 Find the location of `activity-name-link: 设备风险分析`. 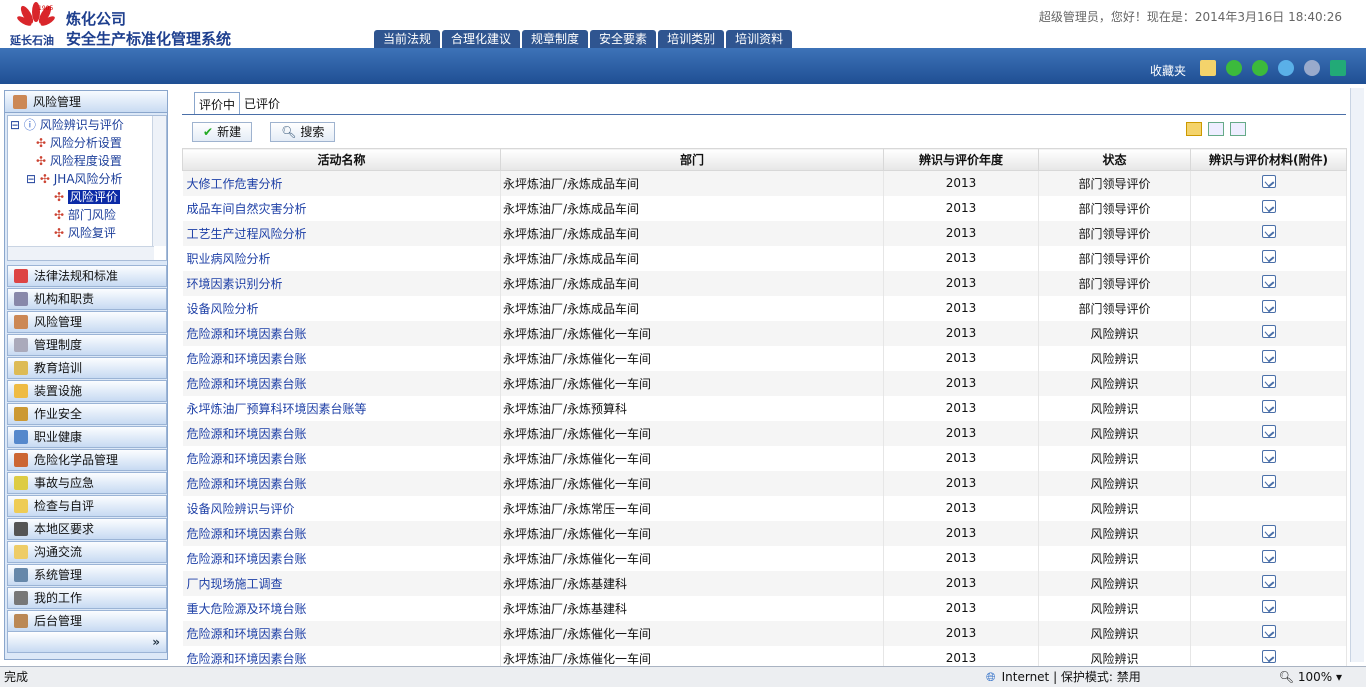

activity-name-link: 设备风险分析 is located at coordinates (341, 308).